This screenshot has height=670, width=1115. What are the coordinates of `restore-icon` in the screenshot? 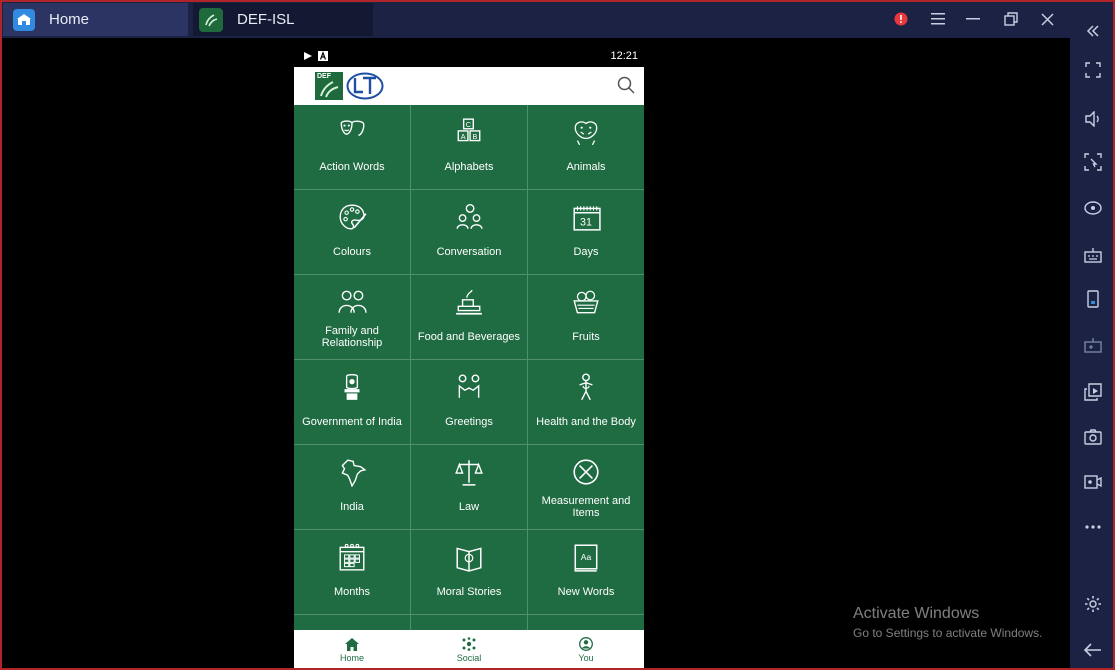 It's located at (1011, 19).